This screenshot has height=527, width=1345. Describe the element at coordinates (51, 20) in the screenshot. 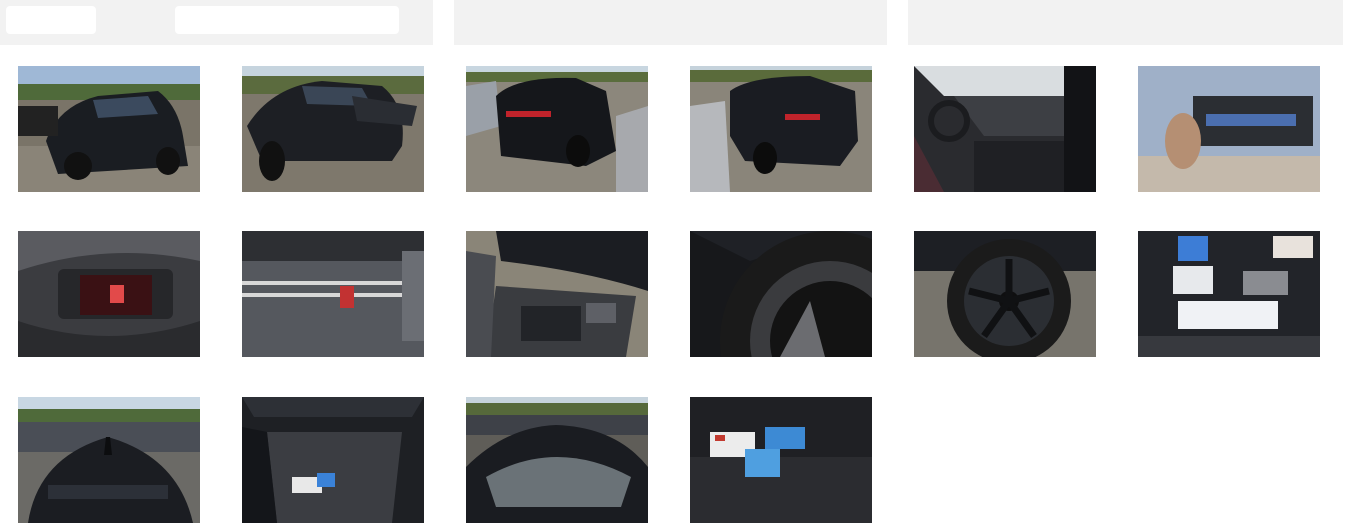

I see `filter-field-short` at that location.